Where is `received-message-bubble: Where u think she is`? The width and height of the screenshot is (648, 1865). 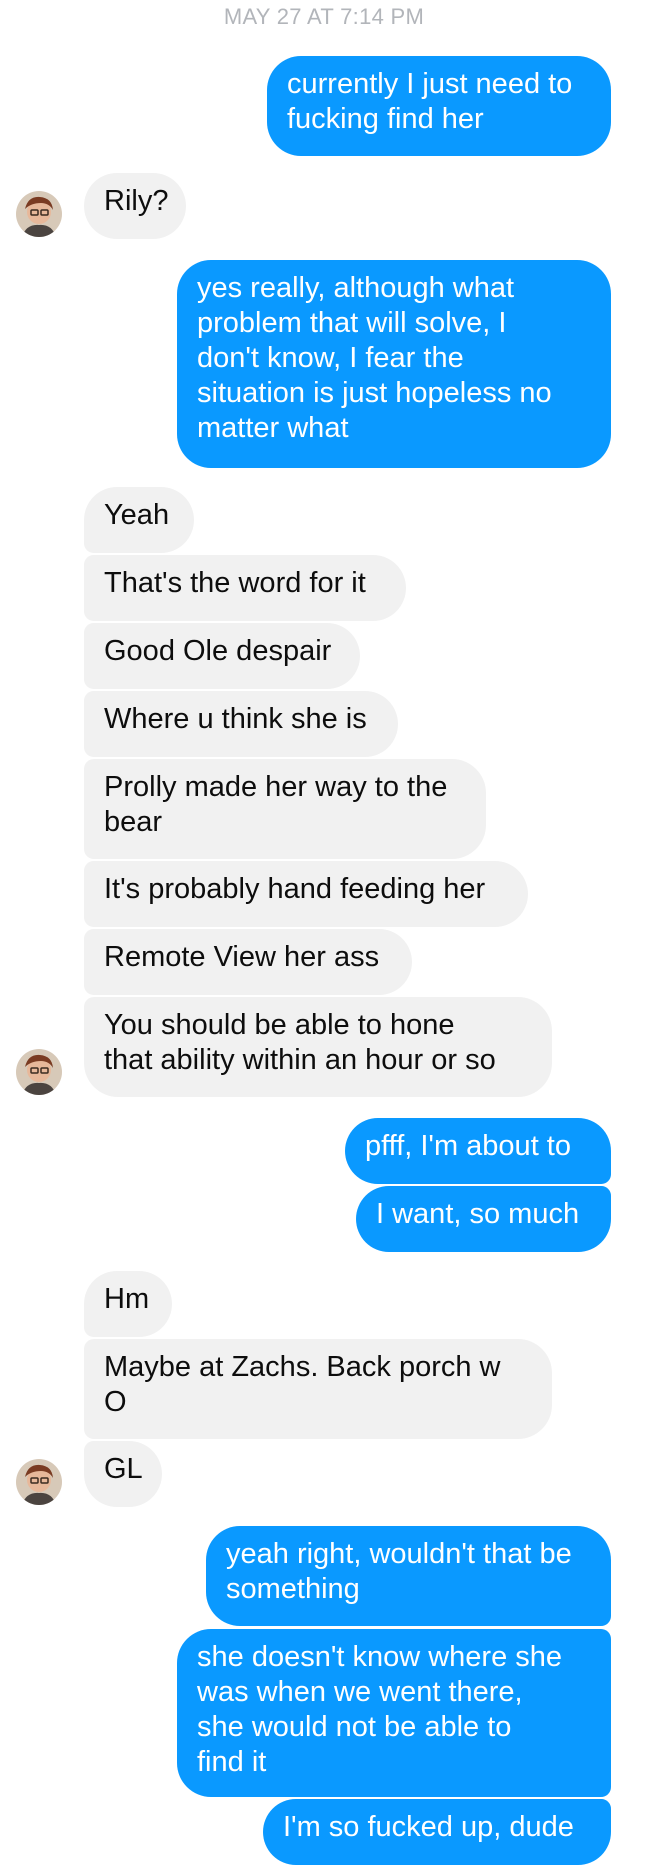 received-message-bubble: Where u think she is is located at coordinates (241, 724).